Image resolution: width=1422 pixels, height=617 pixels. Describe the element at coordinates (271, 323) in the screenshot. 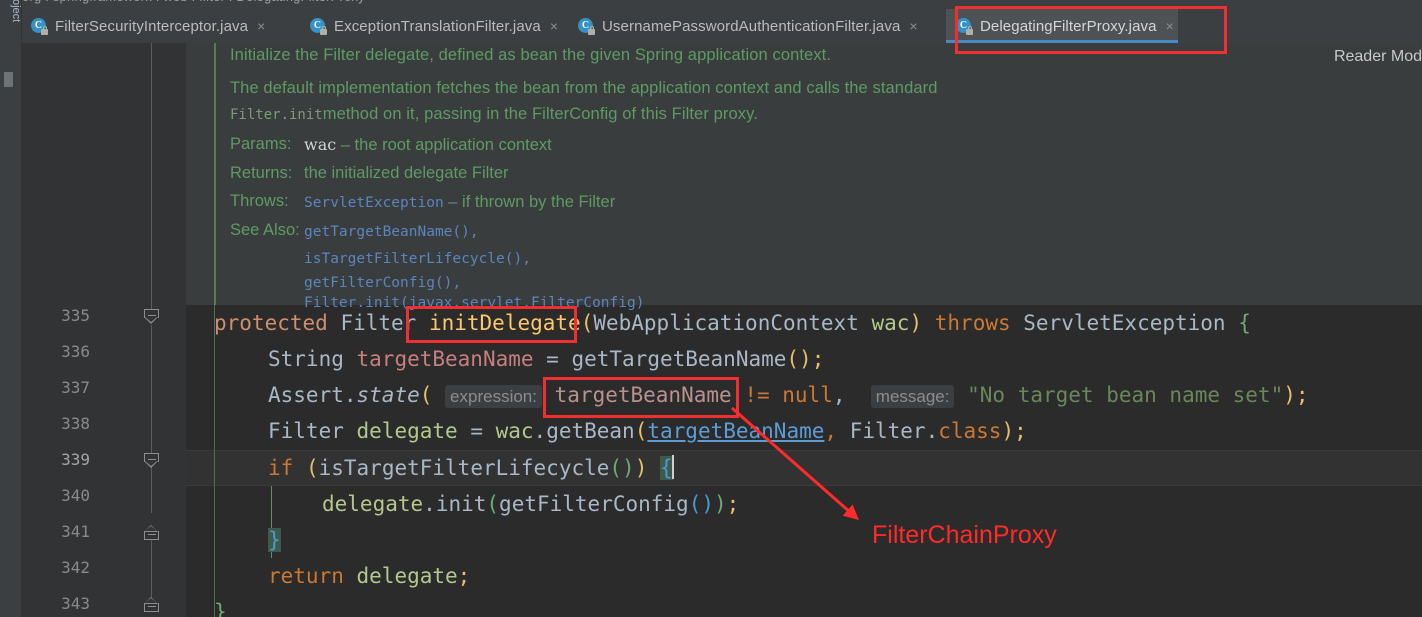

I see `token-protected: protected` at that location.